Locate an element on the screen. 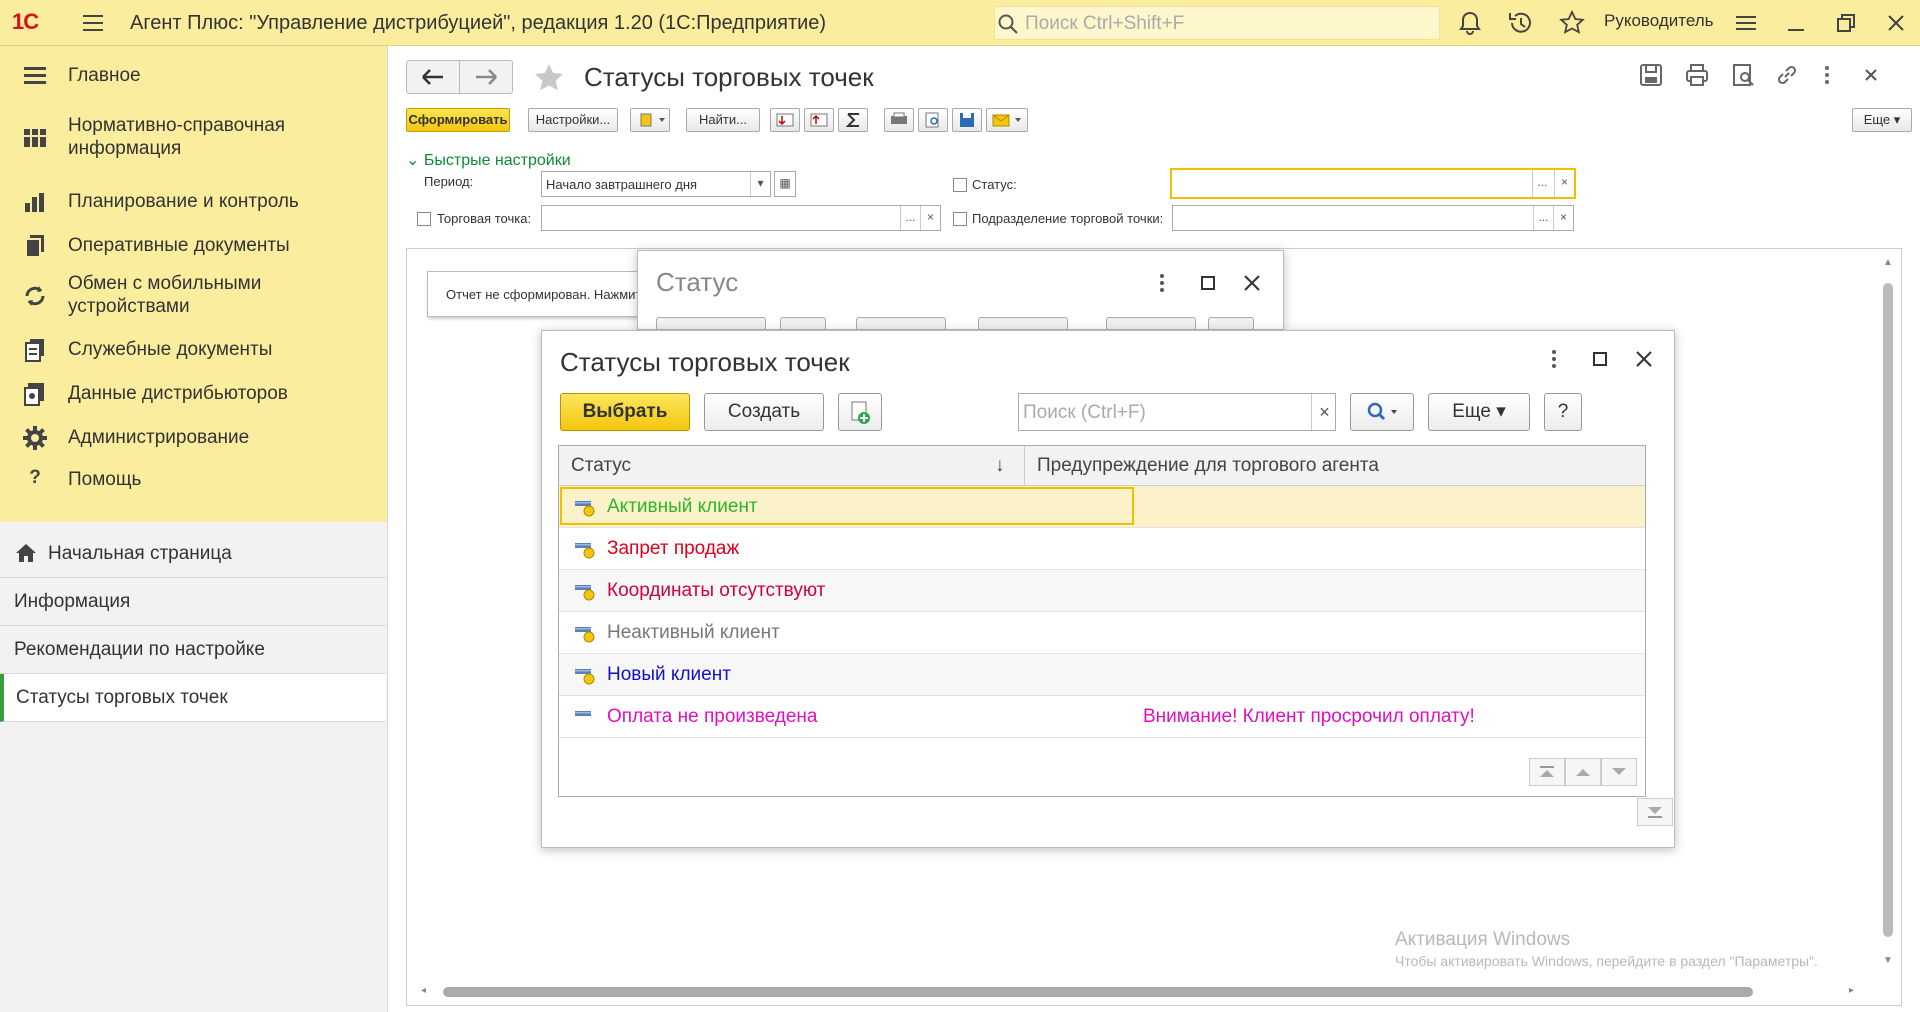 The width and height of the screenshot is (1920, 1012). global-search-input: Поиск Ctrl+Shift+F is located at coordinates (1217, 23).